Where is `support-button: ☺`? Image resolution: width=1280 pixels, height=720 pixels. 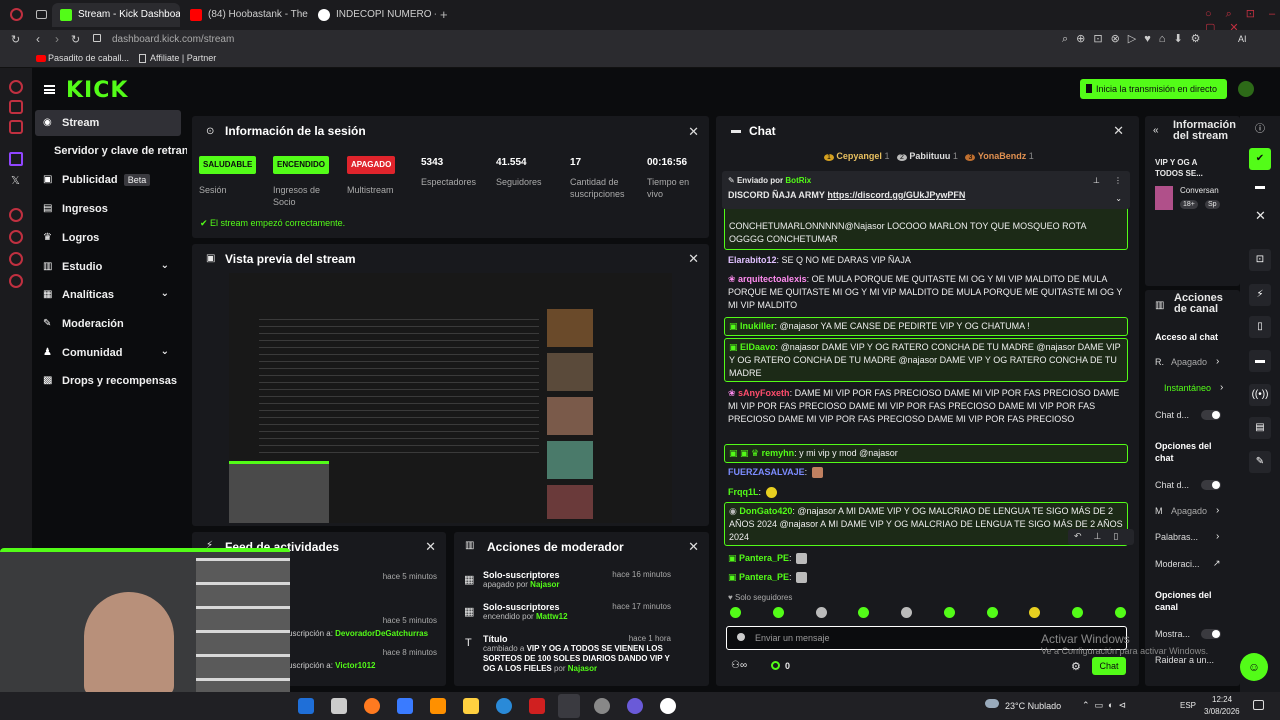
support-button: ☺ is located at coordinates (1254, 667).